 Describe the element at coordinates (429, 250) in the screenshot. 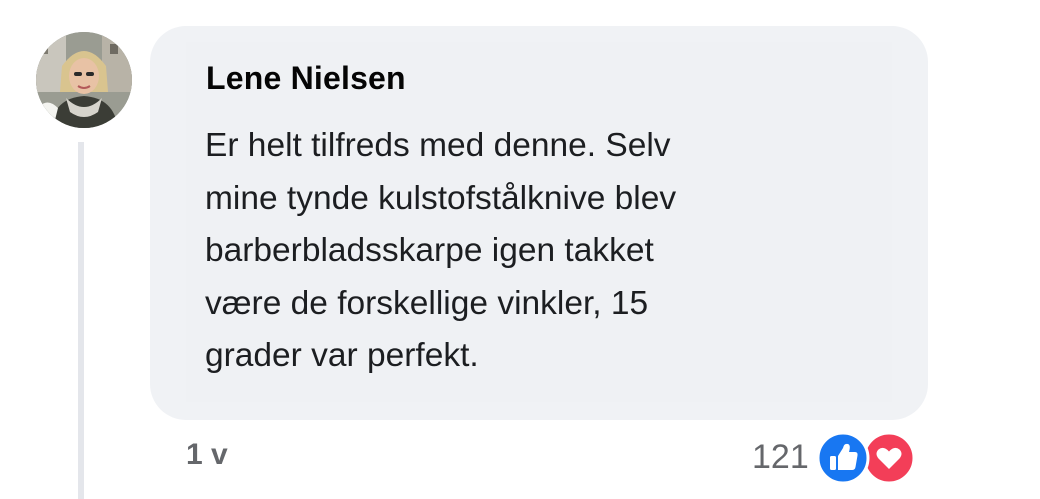

I see `comment-text-line: barberbladsskarpe igen takket` at that location.